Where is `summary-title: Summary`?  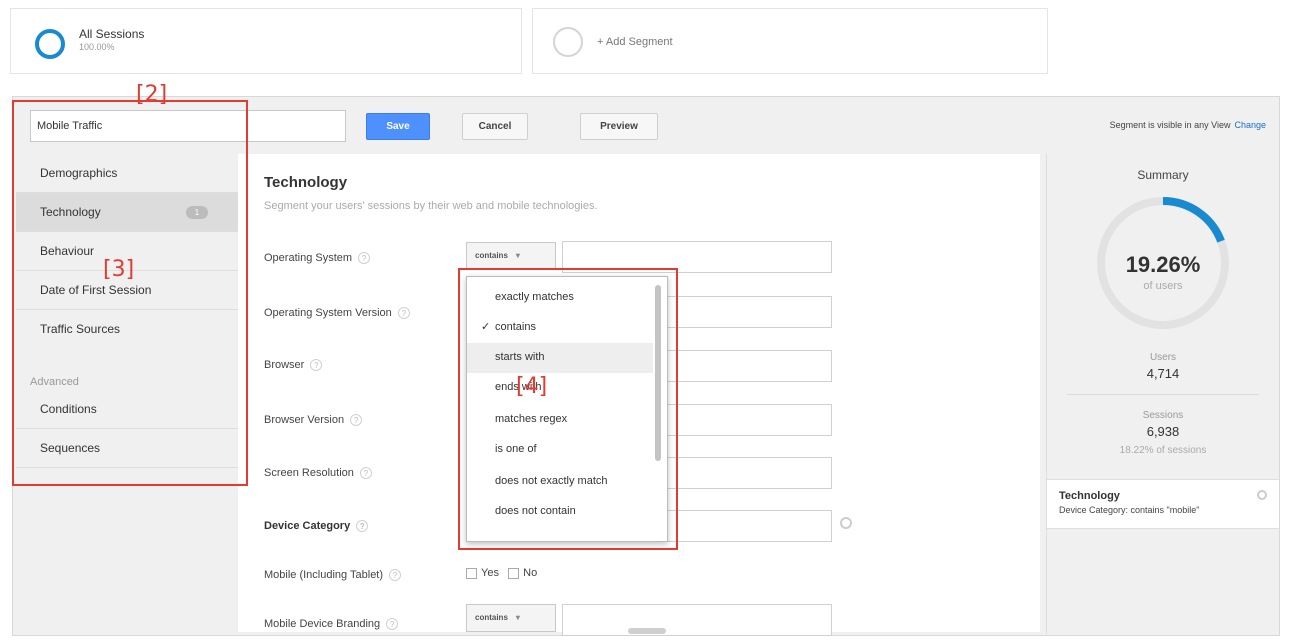
summary-title: Summary is located at coordinates (1163, 175).